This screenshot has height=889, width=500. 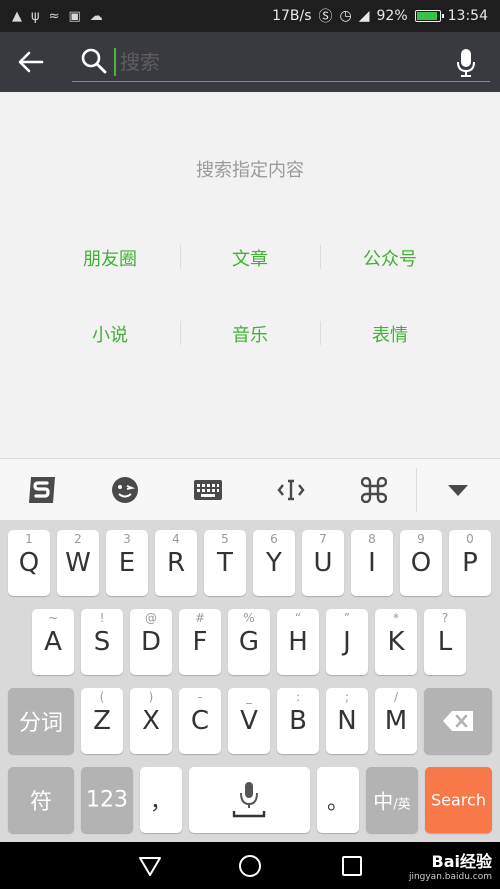 What do you see at coordinates (445, 642) in the screenshot?
I see `key-l: ? L` at bounding box center [445, 642].